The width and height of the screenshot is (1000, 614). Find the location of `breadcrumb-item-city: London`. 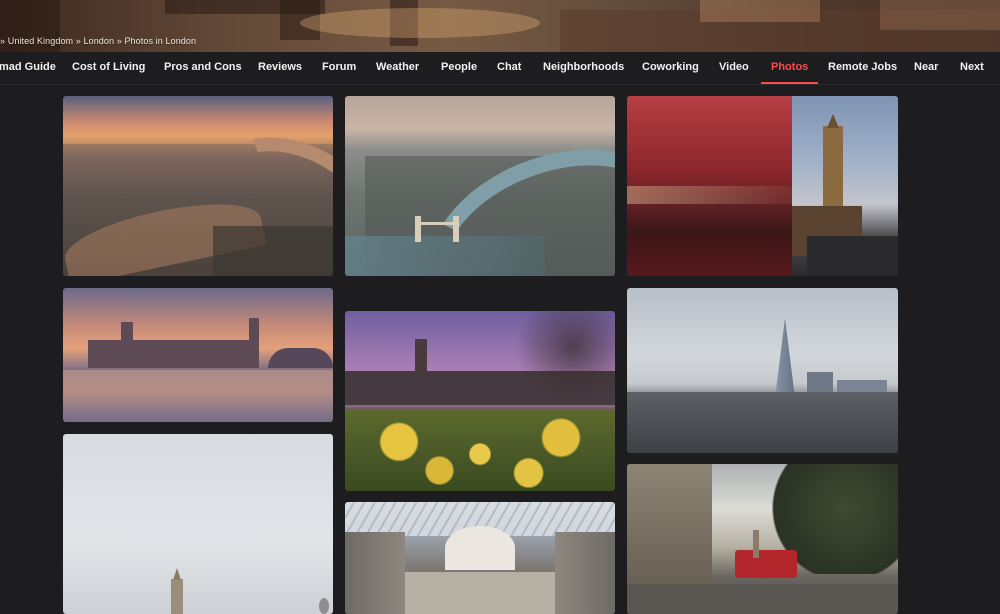

breadcrumb-item-city: London is located at coordinates (98, 41).